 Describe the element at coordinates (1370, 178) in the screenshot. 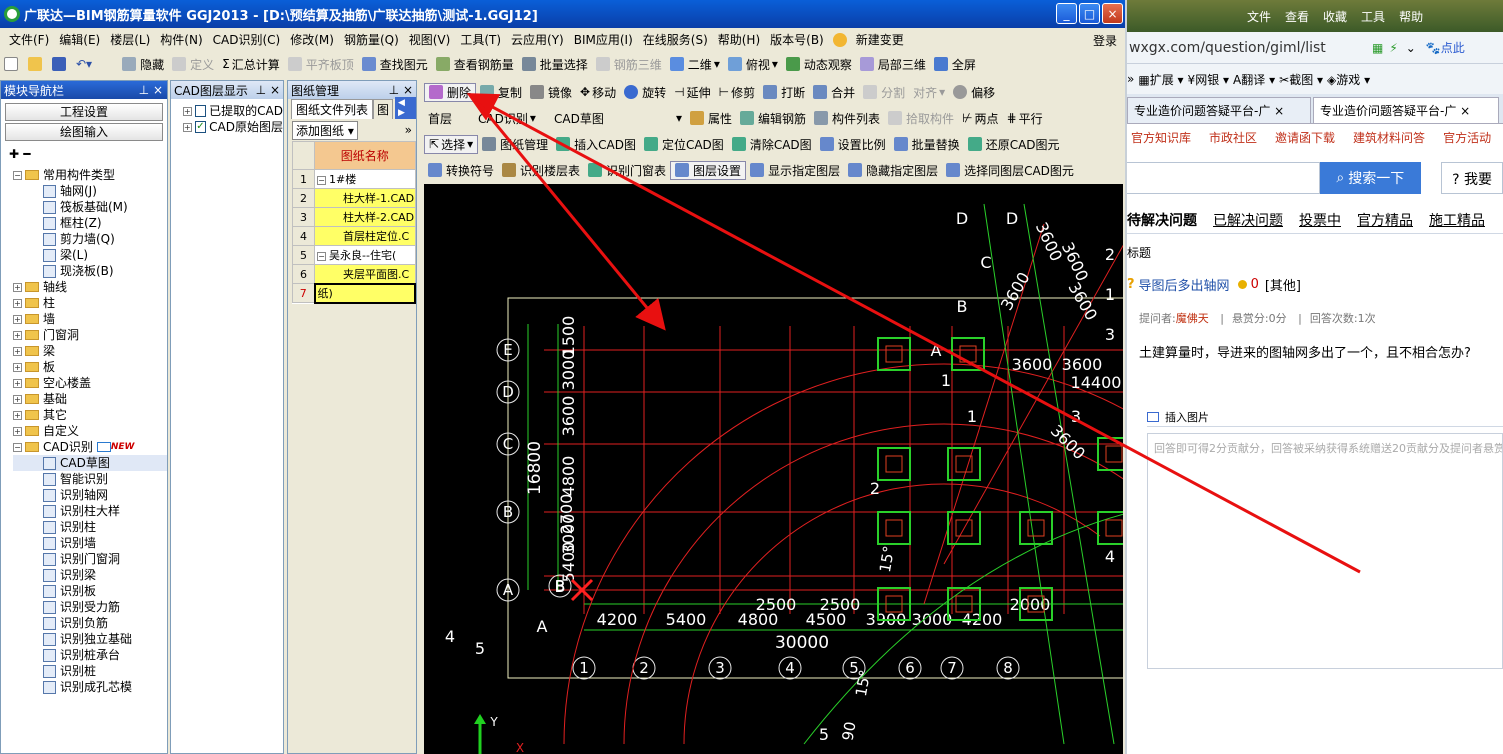

I see `search-button: ⌕ 搜索一下` at that location.